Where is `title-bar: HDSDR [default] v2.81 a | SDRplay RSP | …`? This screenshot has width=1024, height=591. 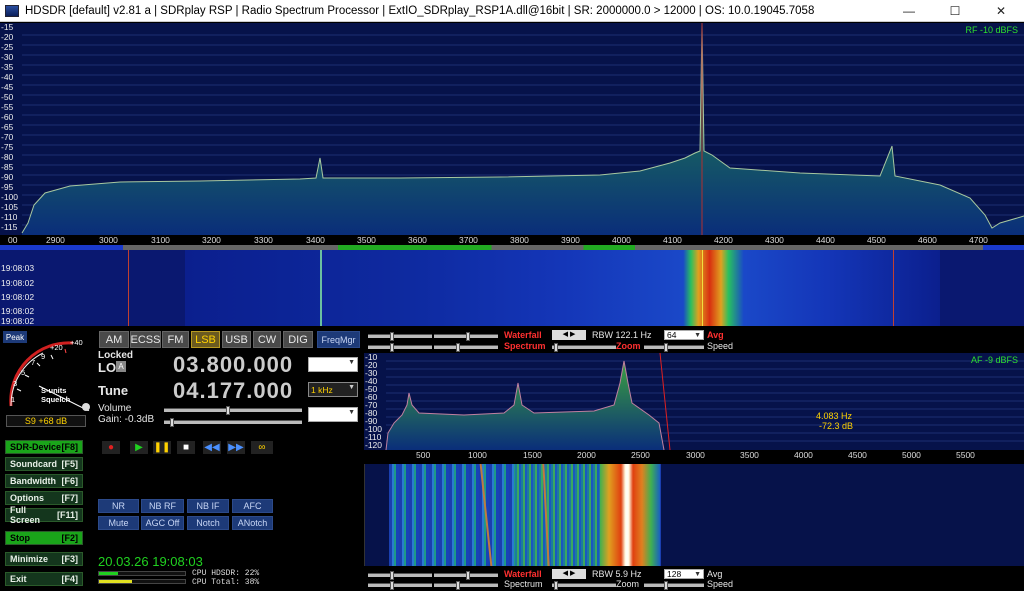 title-bar: HDSDR [default] v2.81 a | SDRplay RSP | … is located at coordinates (512, 11).